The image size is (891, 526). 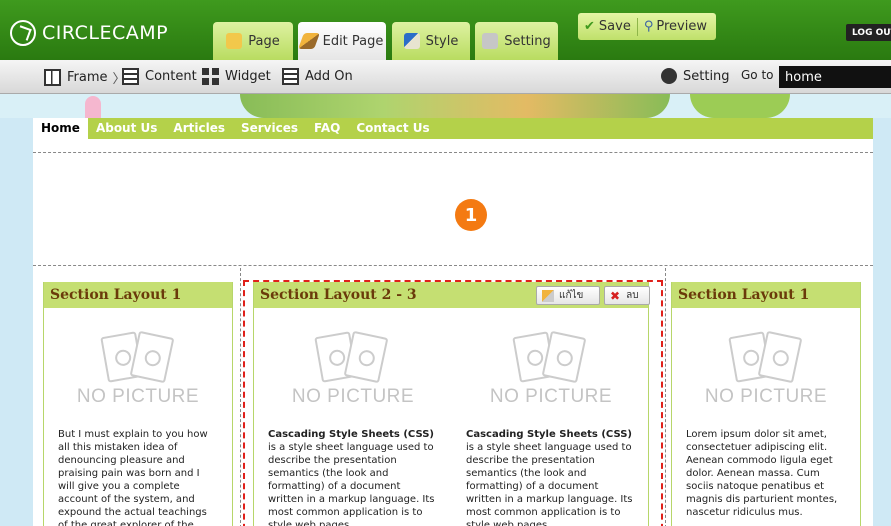 What do you see at coordinates (681, 26) in the screenshot?
I see `preview-label: Preview` at bounding box center [681, 26].